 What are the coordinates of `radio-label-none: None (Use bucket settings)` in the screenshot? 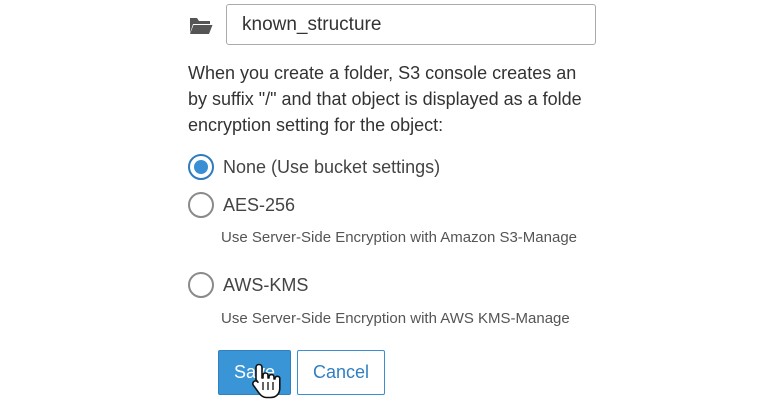 It's located at (332, 166).